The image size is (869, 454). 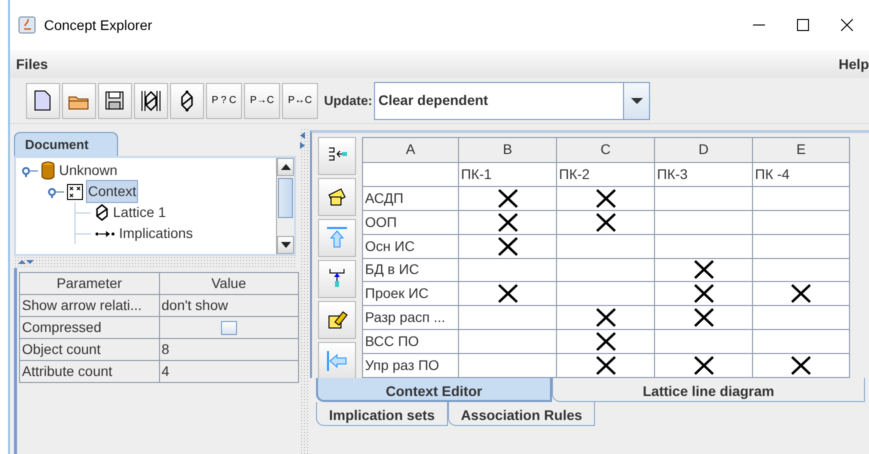 What do you see at coordinates (410, 198) in the screenshot?
I see `object-cell: АСДП` at bounding box center [410, 198].